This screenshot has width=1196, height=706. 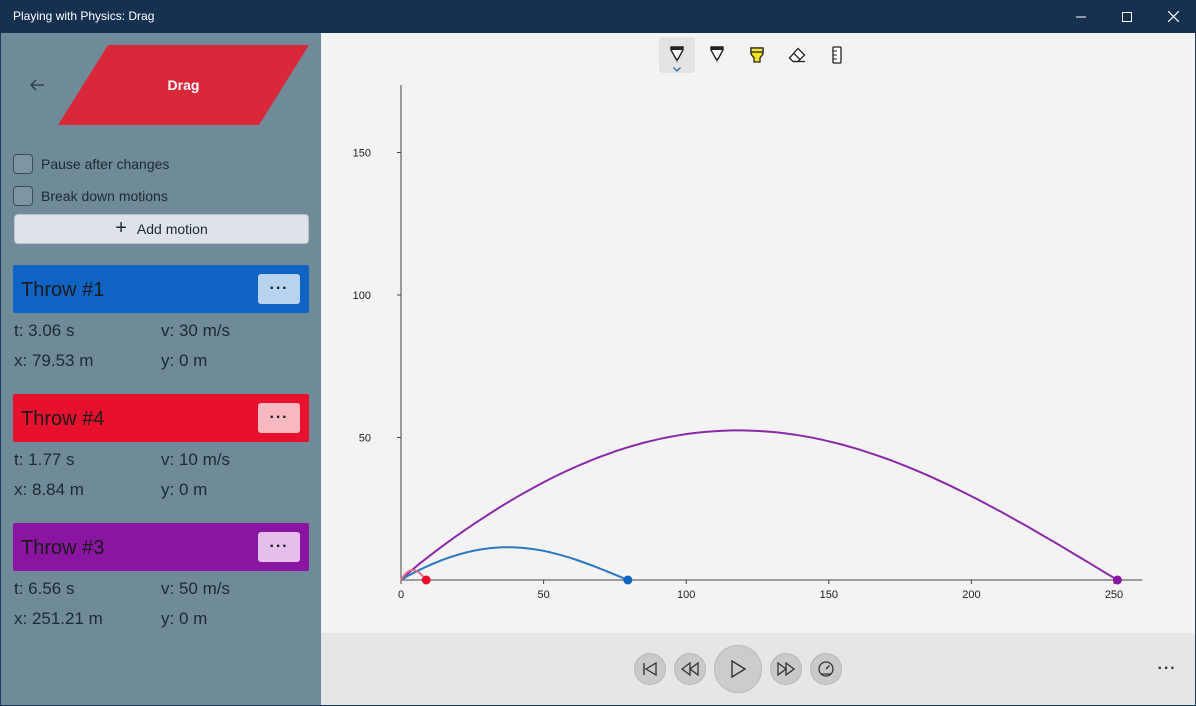 I want to click on motion-time: t: 6.56 s, so click(x=44, y=588).